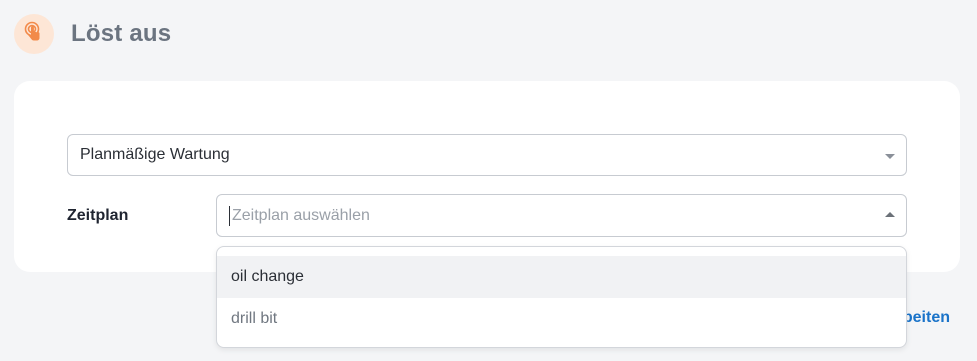 Image resolution: width=977 pixels, height=361 pixels. Describe the element at coordinates (487, 155) in the screenshot. I see `trigger-type-select: Planmäßige Wartung` at that location.